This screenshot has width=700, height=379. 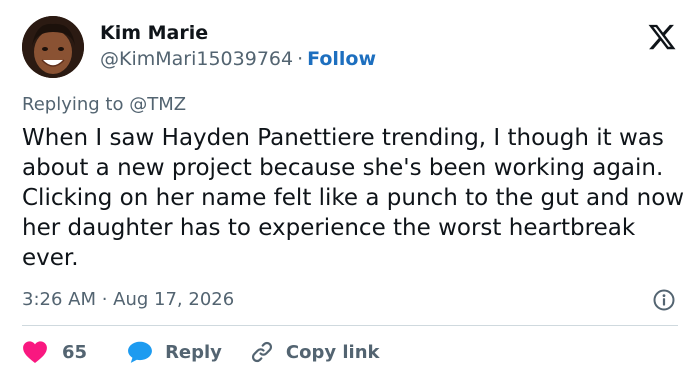 What do you see at coordinates (350, 325) in the screenshot?
I see `divider` at bounding box center [350, 325].